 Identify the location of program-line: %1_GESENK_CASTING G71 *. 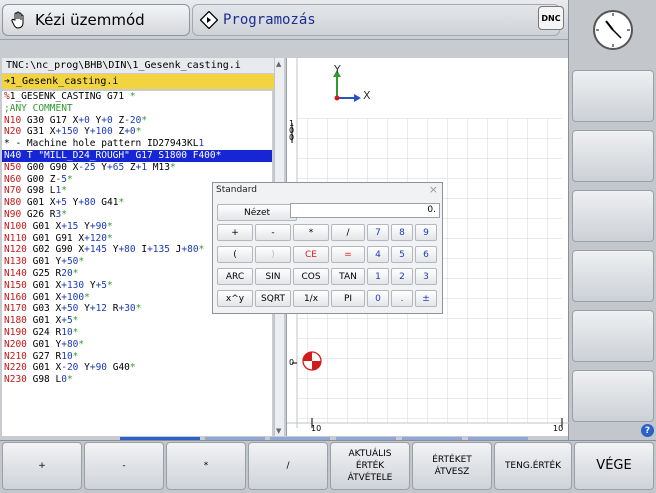
(137, 97).